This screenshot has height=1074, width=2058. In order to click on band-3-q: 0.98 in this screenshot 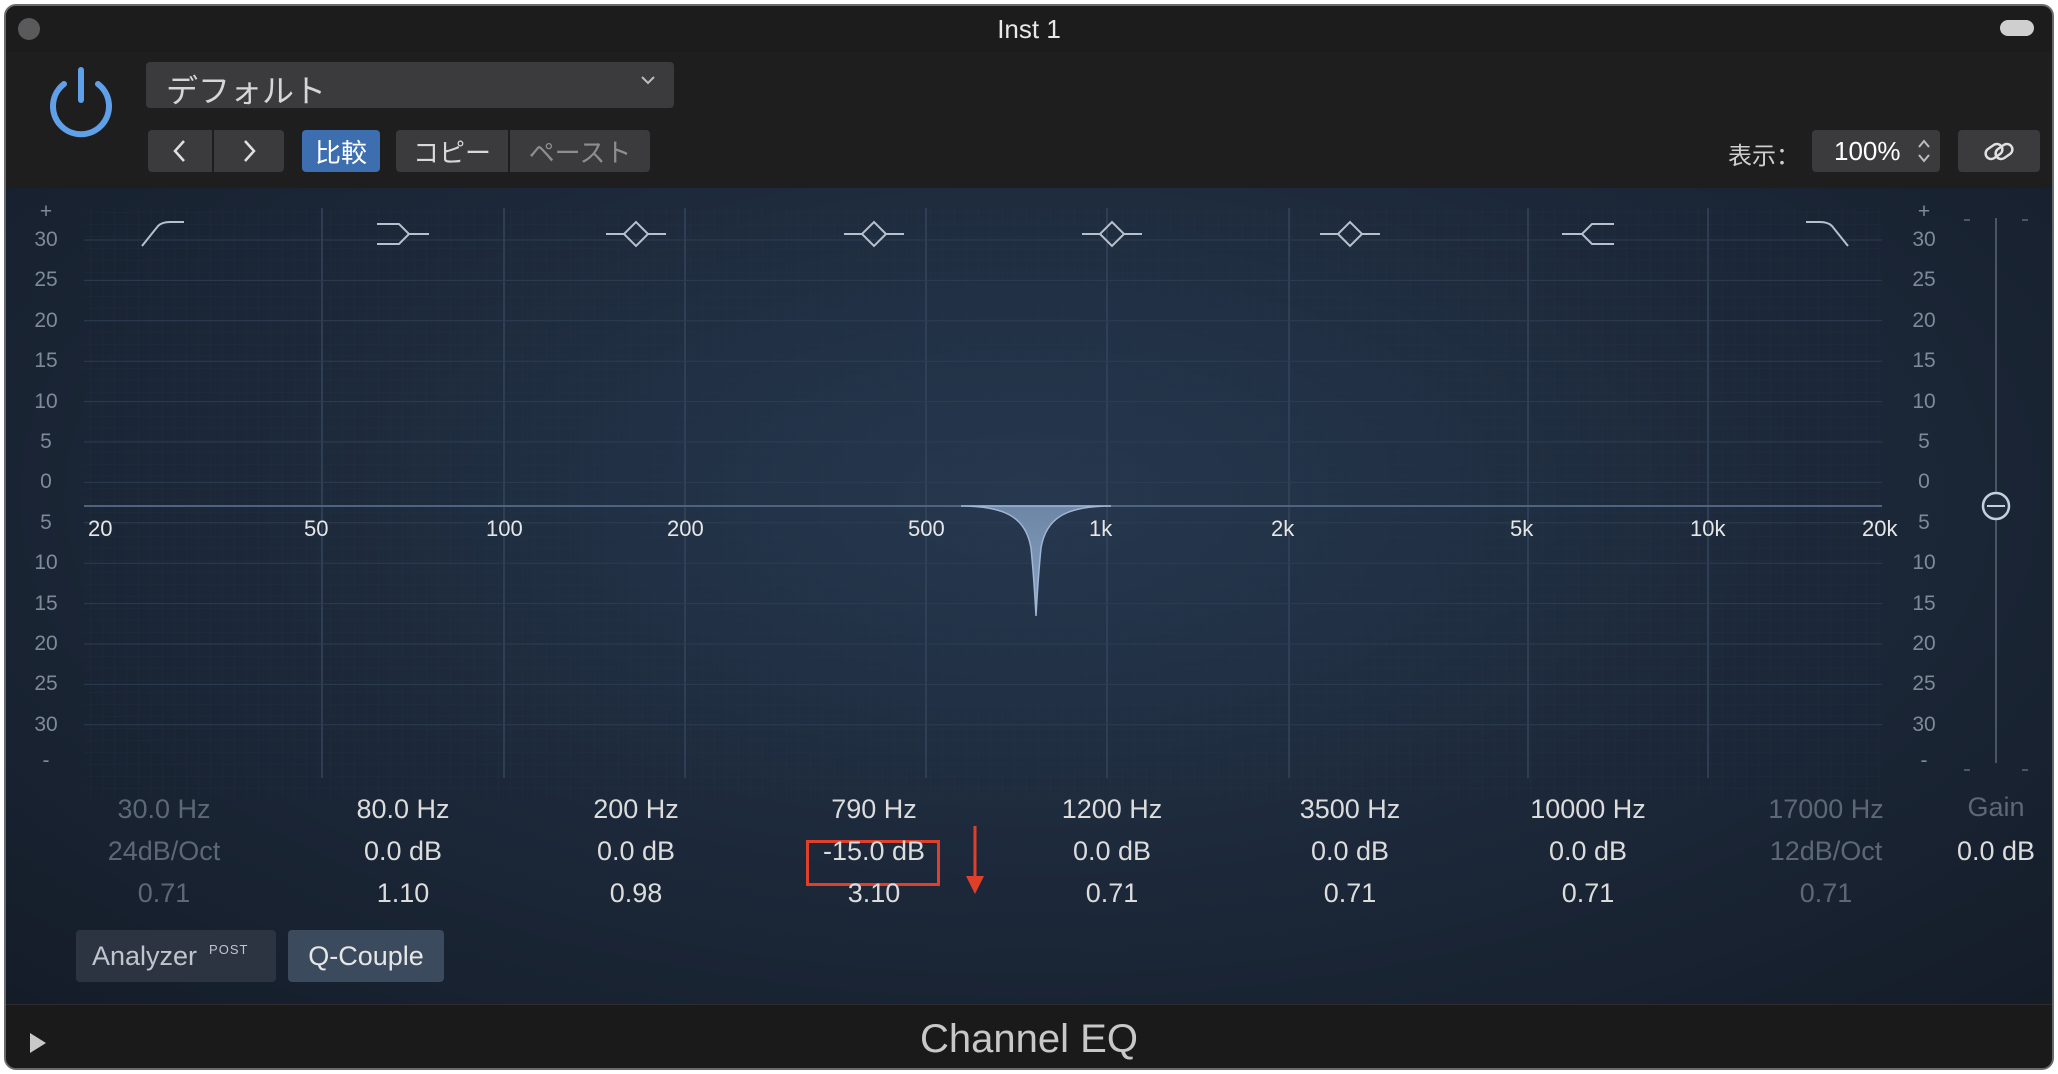, I will do `click(636, 893)`.